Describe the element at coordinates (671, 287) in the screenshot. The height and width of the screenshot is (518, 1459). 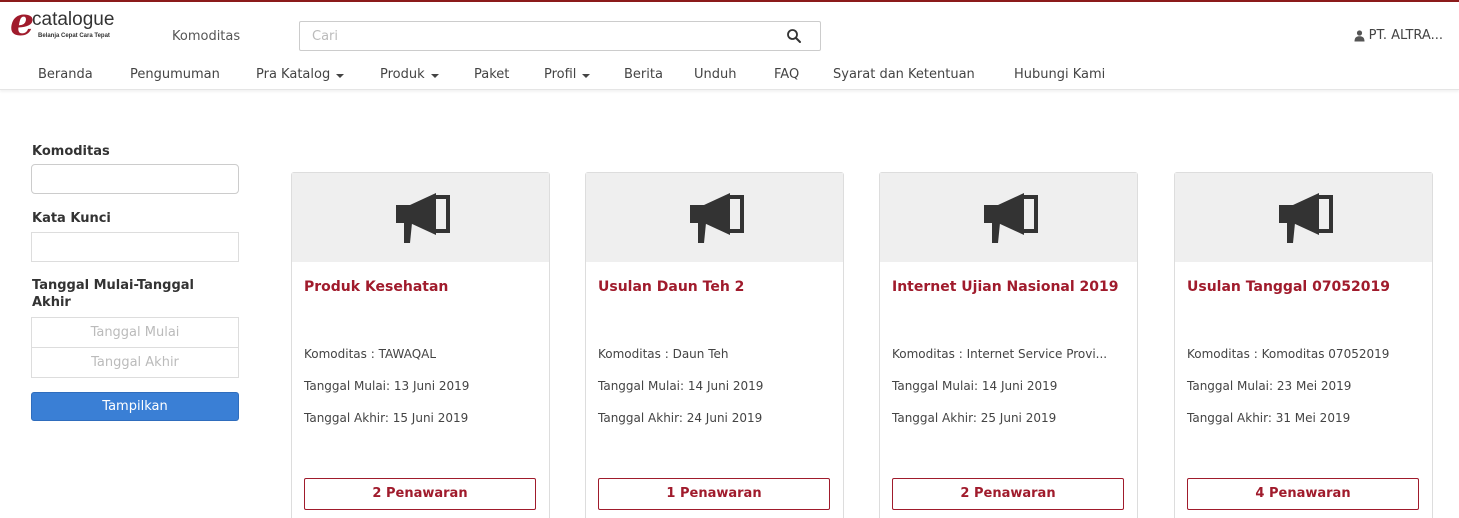
I see `card-title: Usulan Daun Teh 2` at that location.